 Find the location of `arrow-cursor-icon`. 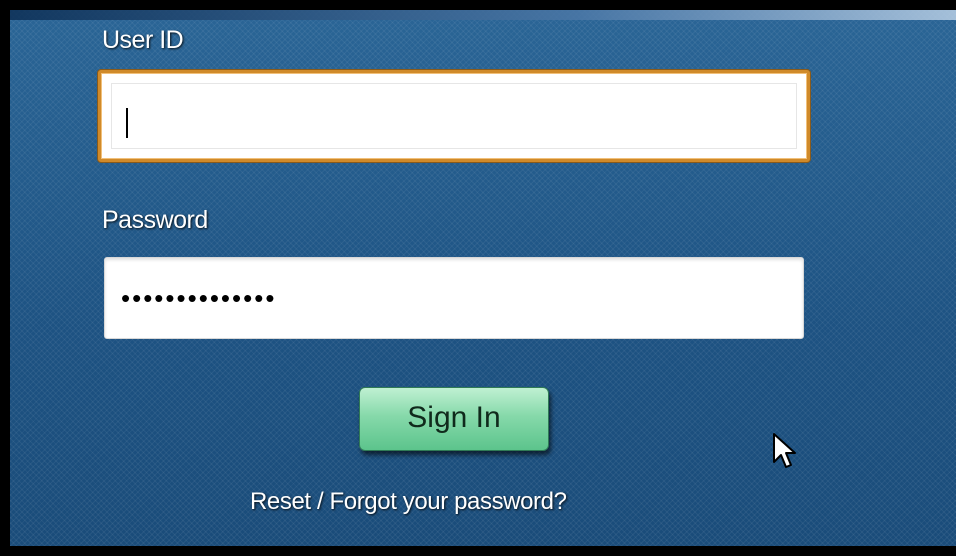

arrow-cursor-icon is located at coordinates (784, 450).